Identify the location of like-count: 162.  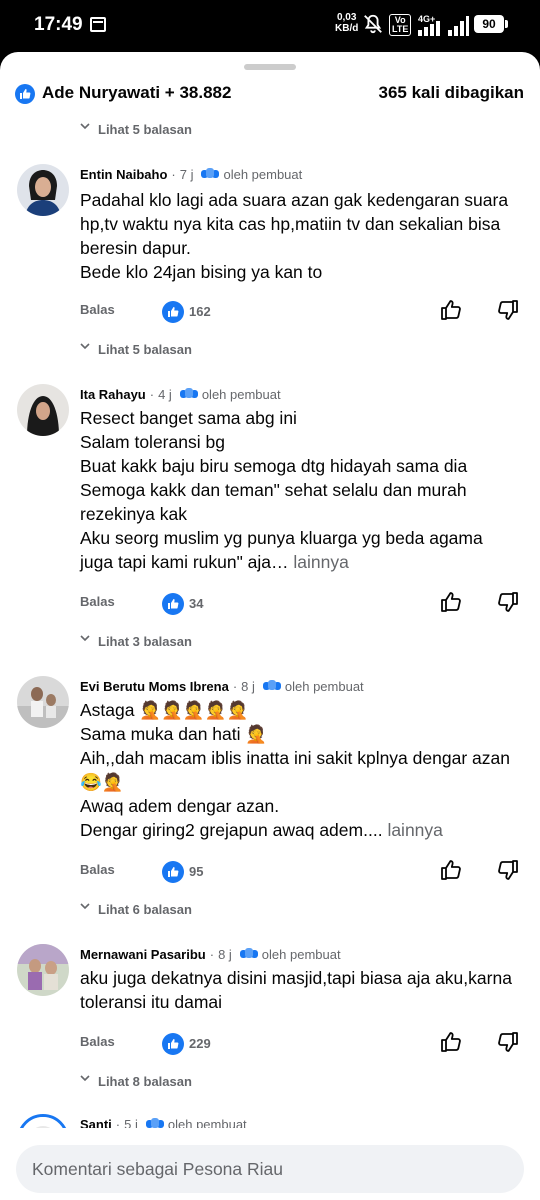
(200, 311).